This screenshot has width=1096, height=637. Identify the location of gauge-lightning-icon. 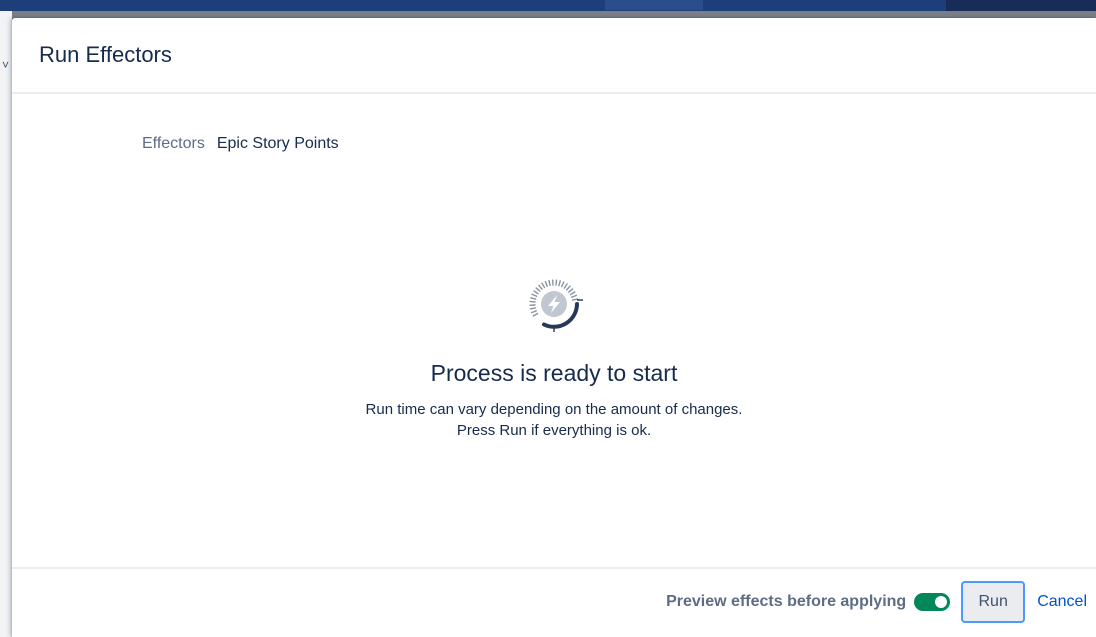
(556, 305).